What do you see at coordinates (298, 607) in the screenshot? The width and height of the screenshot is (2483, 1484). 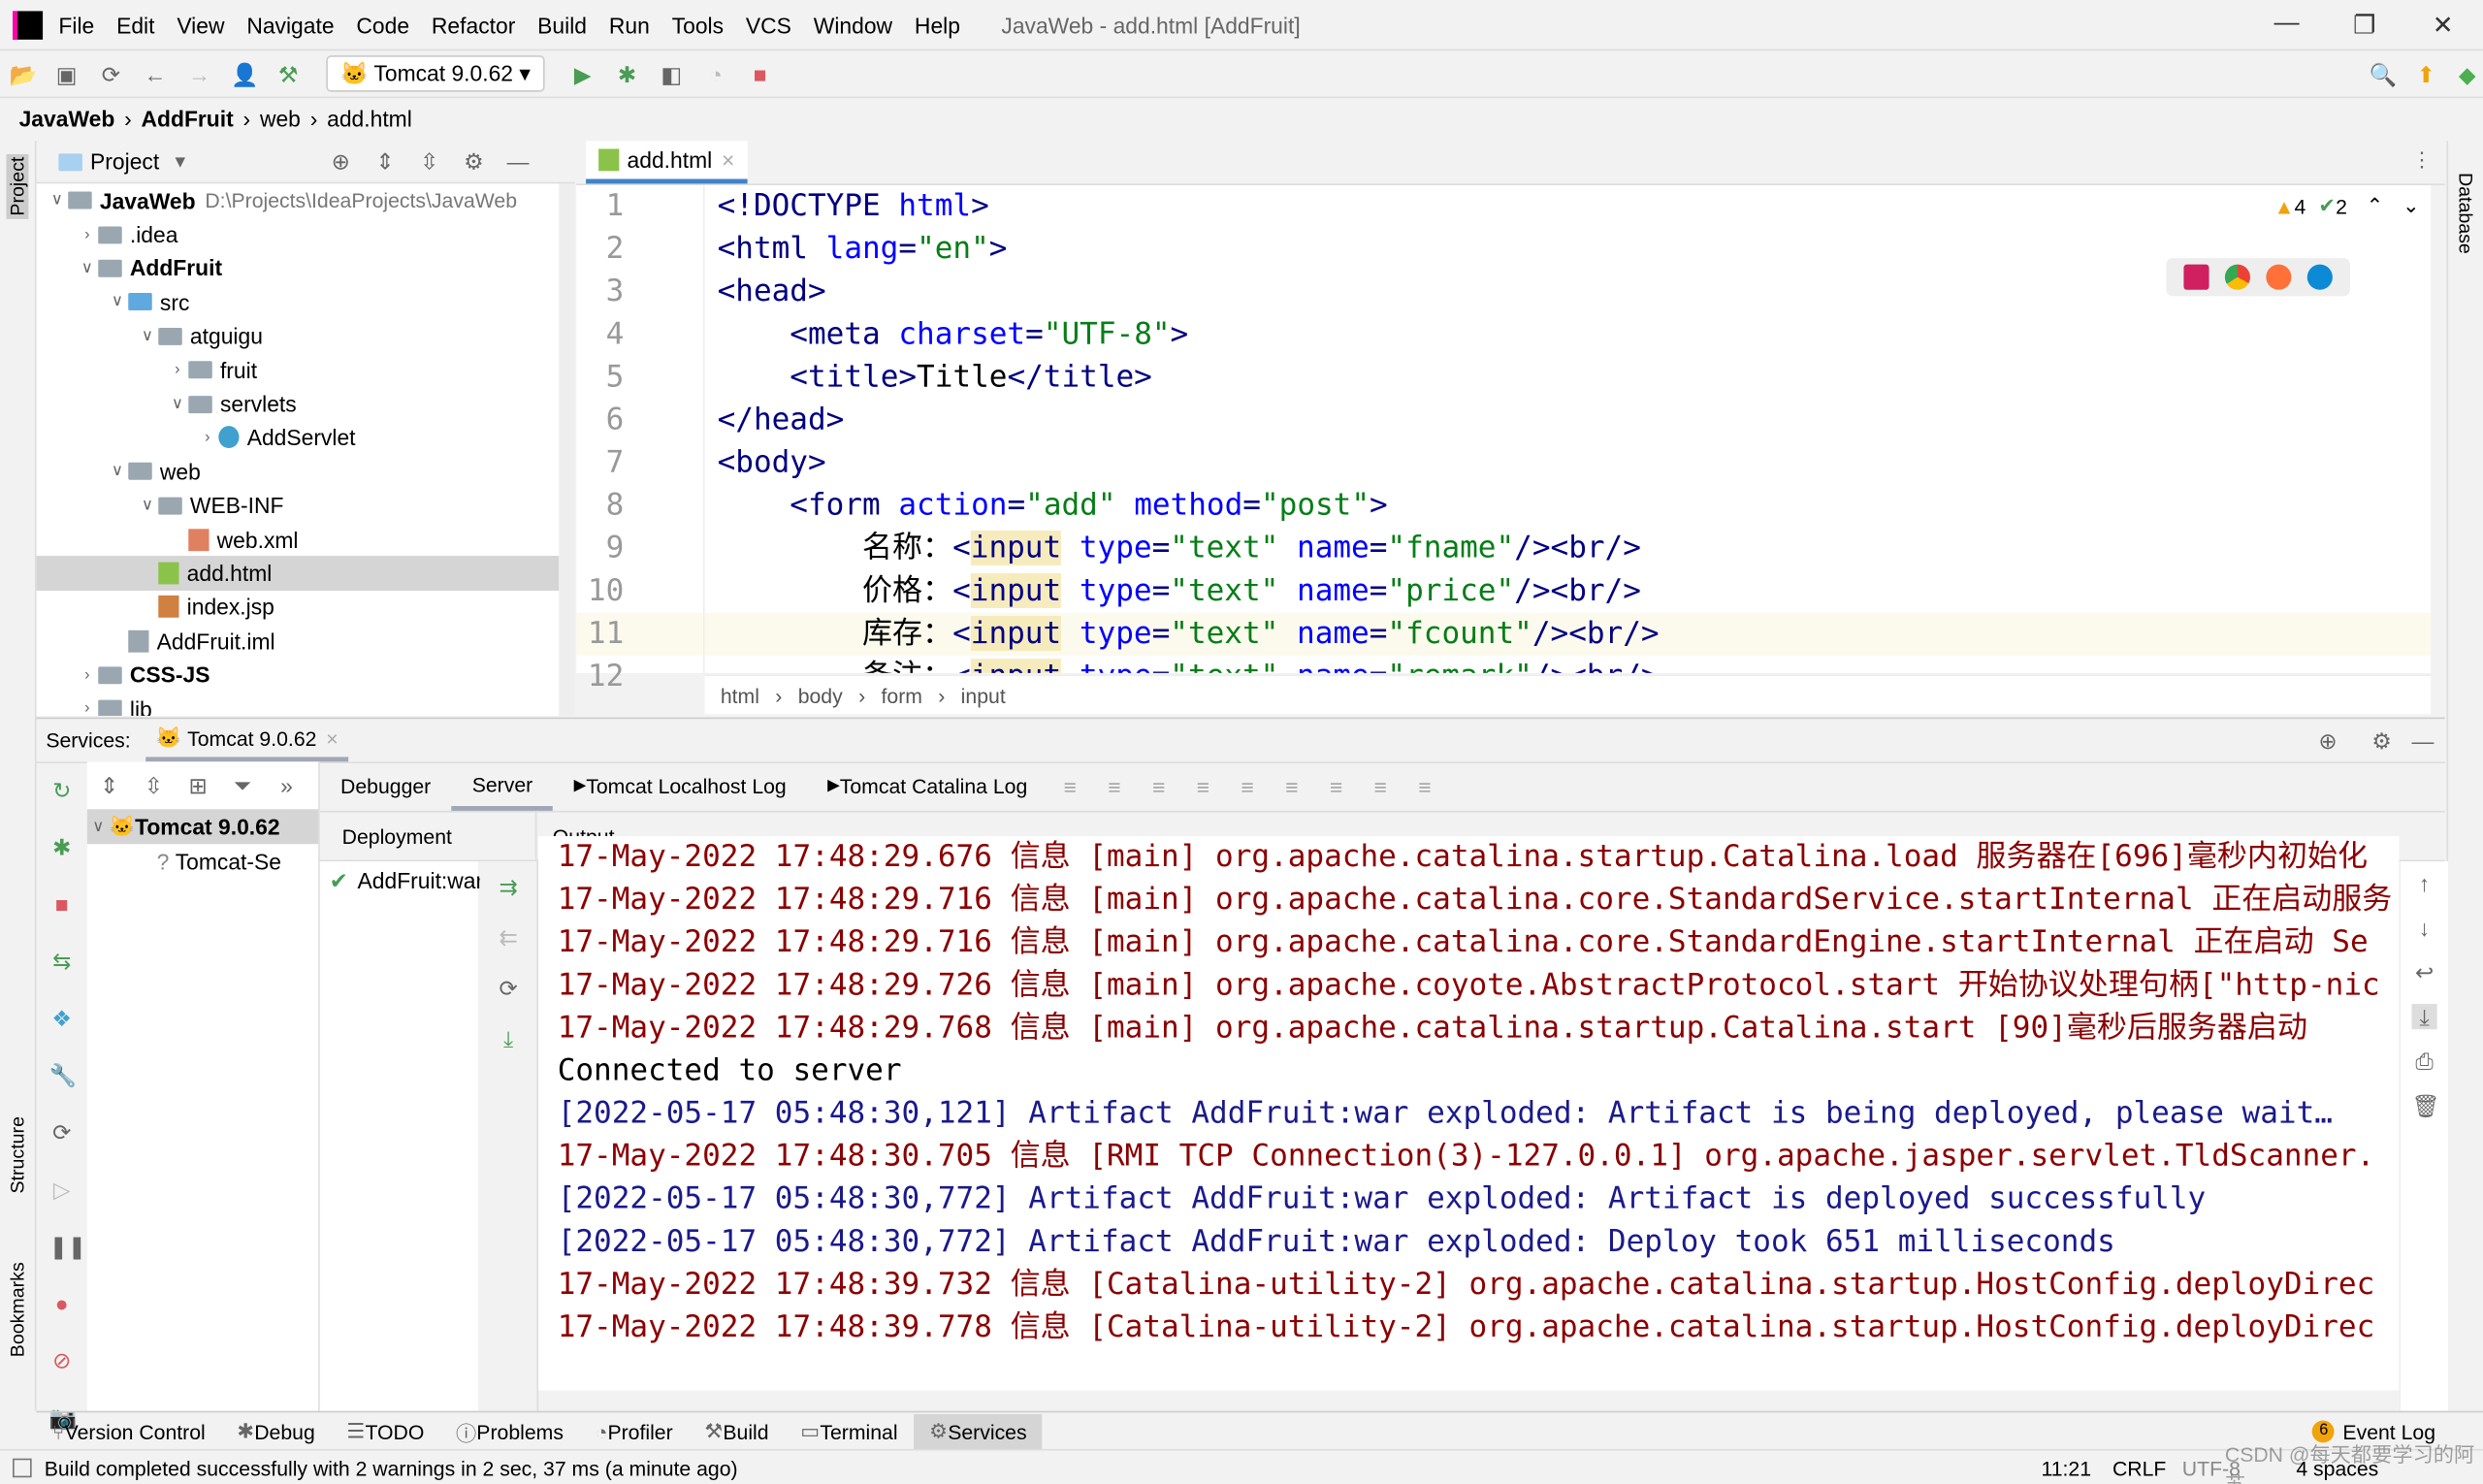 I see `tree-item: index.jsp` at bounding box center [298, 607].